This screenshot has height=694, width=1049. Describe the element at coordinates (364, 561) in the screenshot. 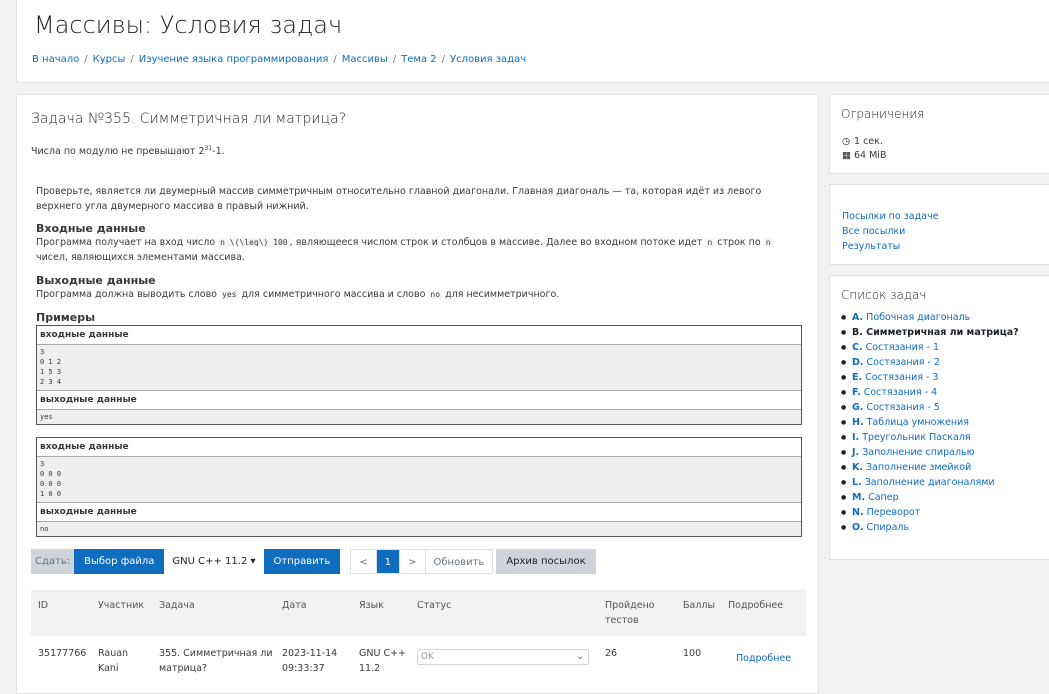

I see `pagination-prev: <` at that location.